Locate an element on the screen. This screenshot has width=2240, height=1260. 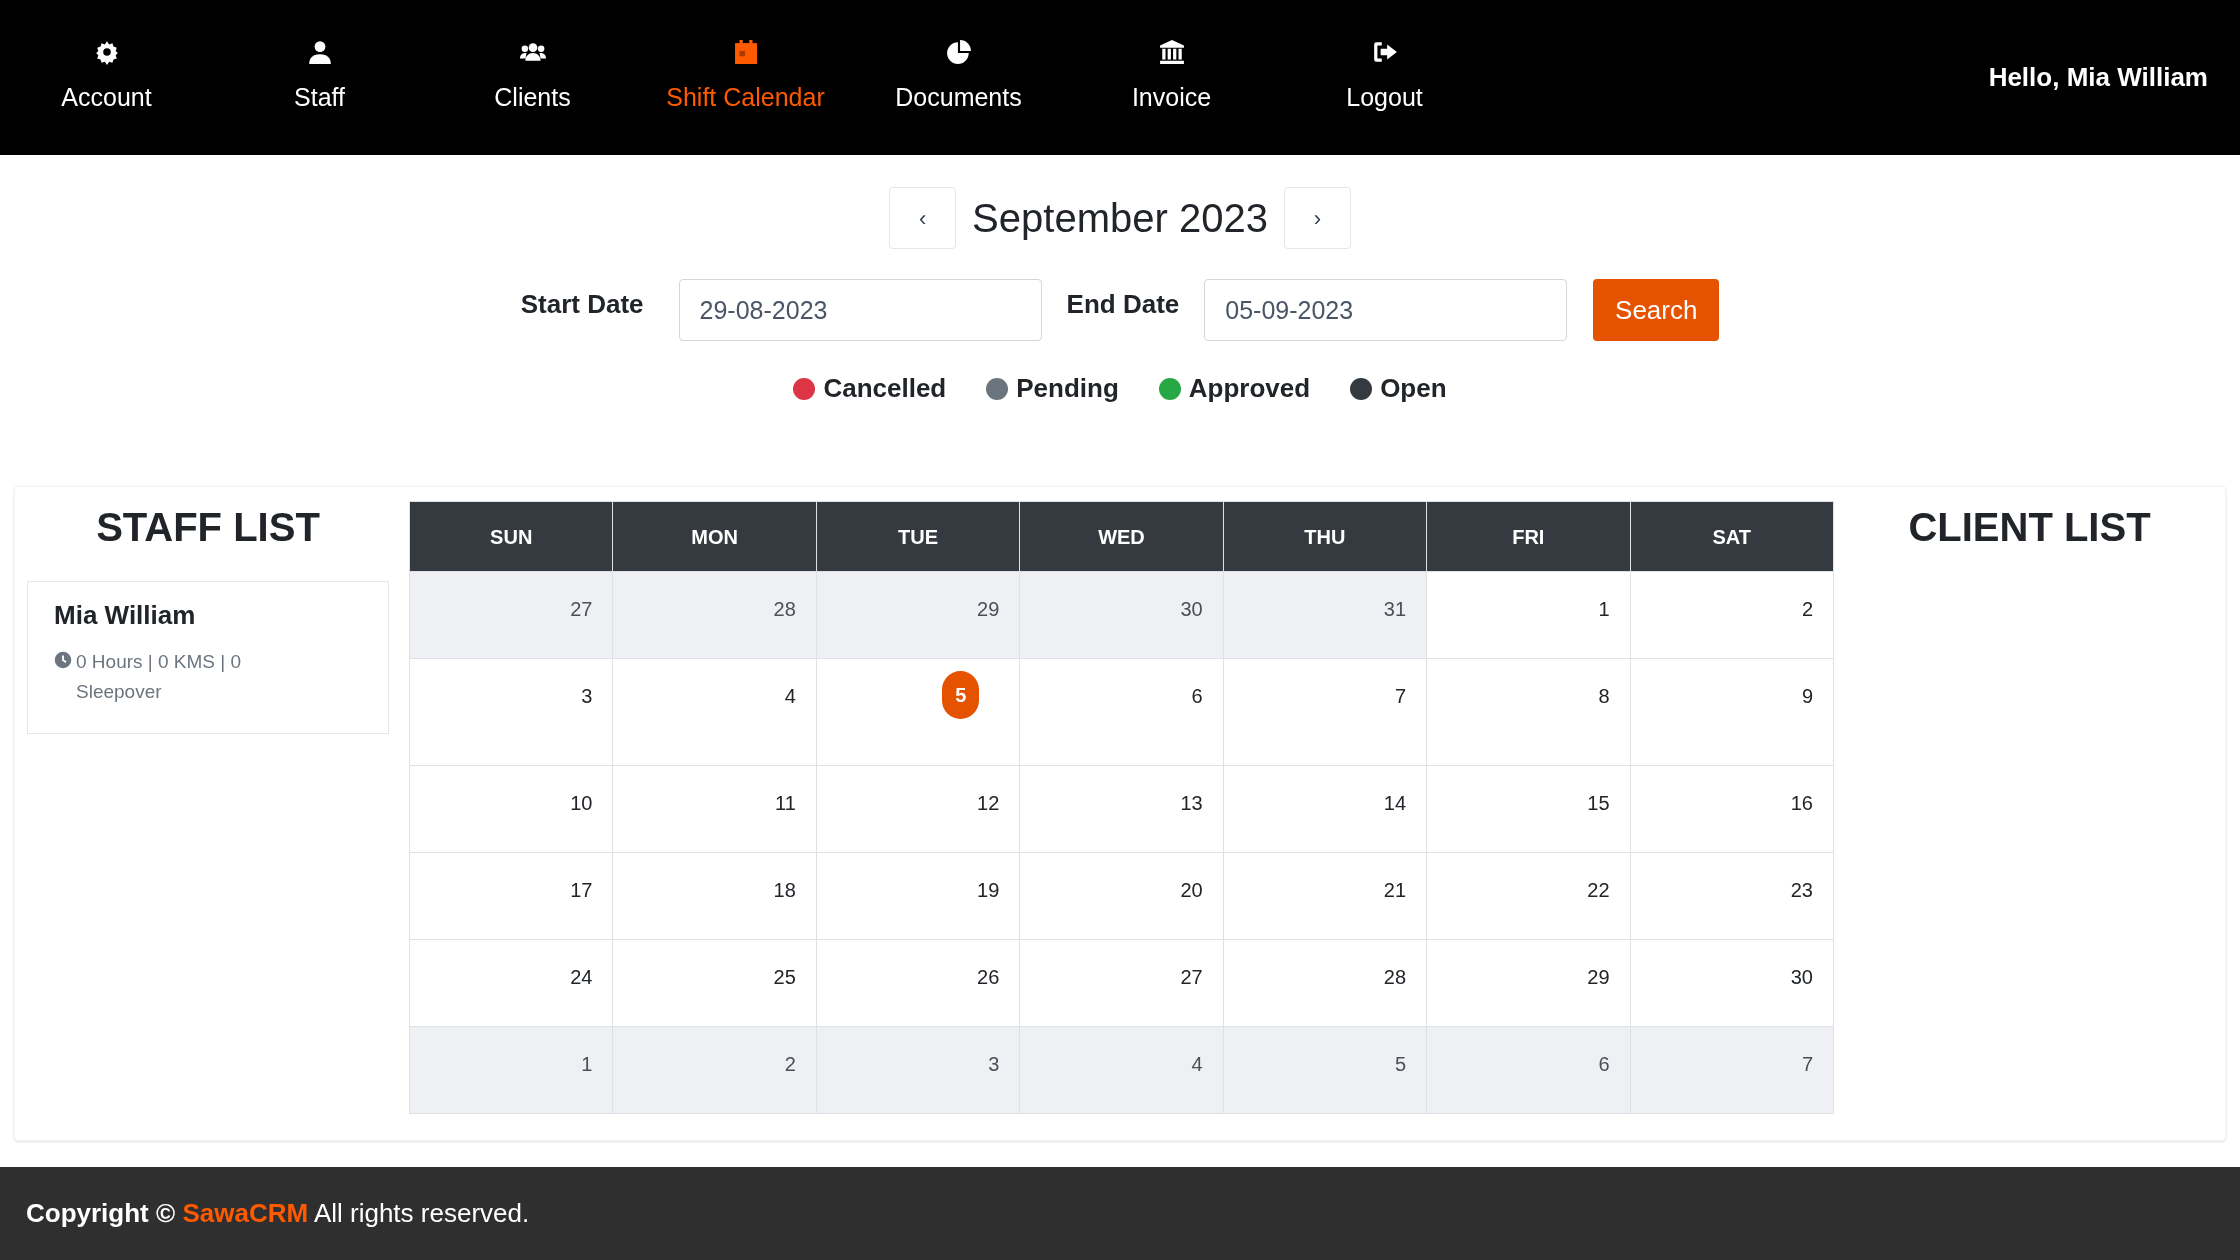
calendar-day-cell: 19 is located at coordinates (918, 896).